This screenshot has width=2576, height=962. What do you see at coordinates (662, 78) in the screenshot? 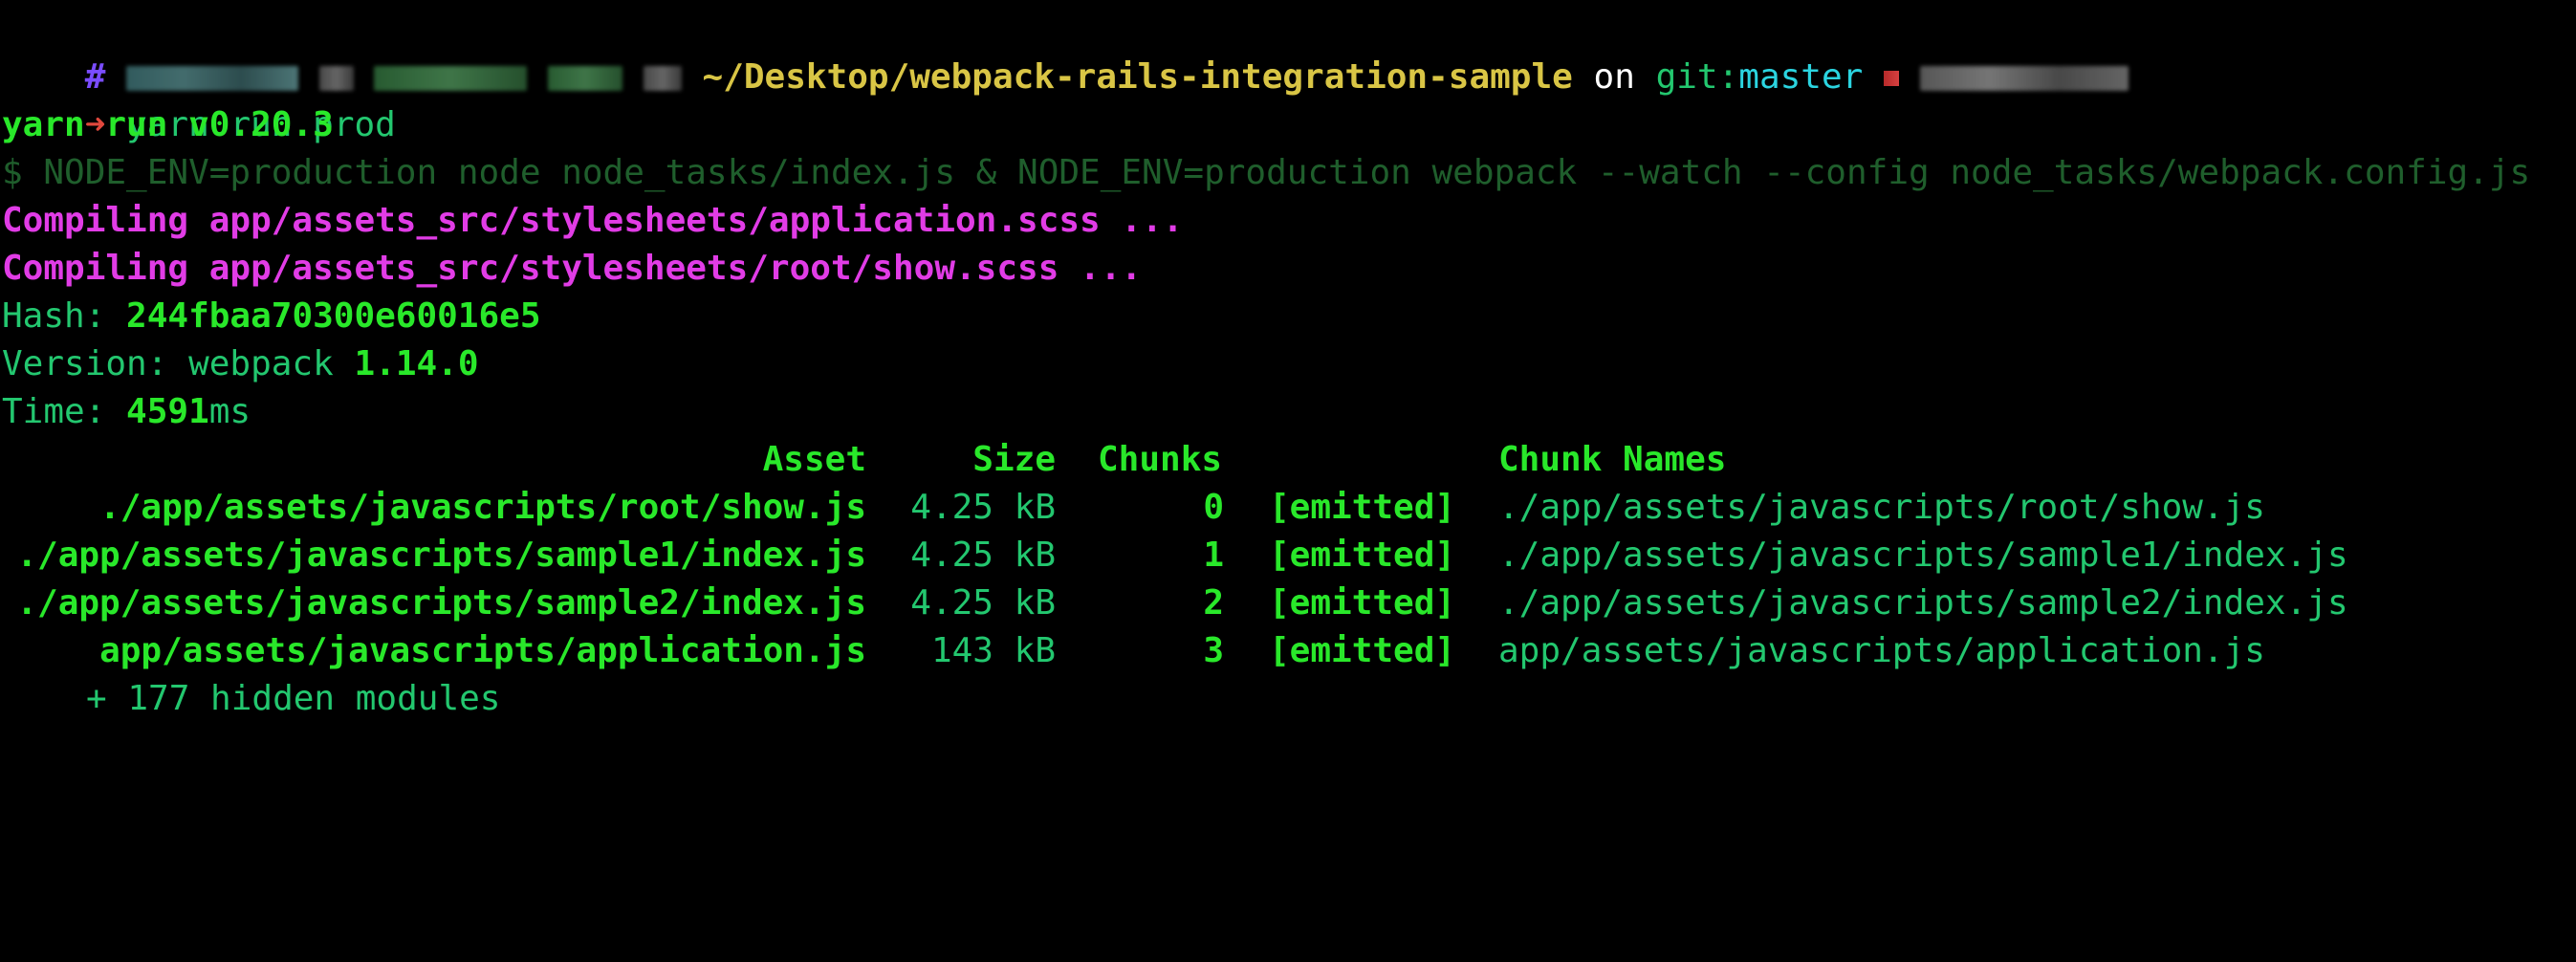
I see `redacted-separator` at bounding box center [662, 78].